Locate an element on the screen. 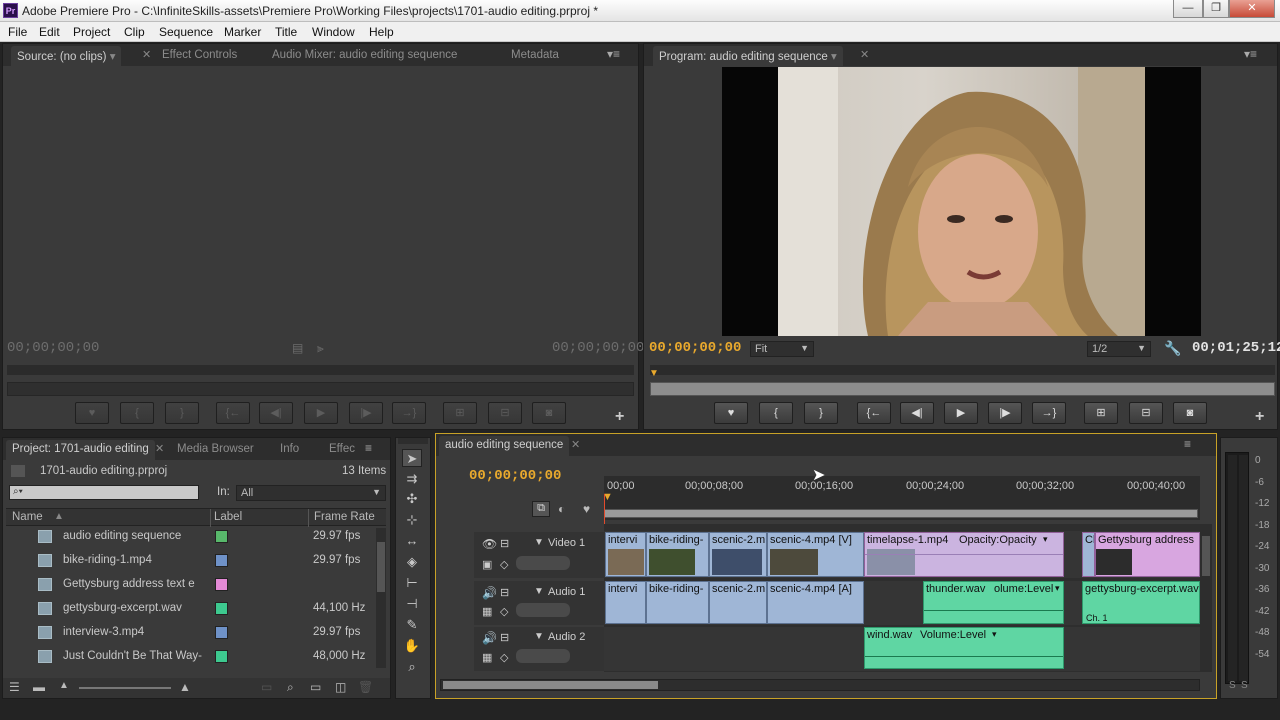 Image resolution: width=1280 pixels, height=720 pixels. tab-info: Info is located at coordinates (289, 450).